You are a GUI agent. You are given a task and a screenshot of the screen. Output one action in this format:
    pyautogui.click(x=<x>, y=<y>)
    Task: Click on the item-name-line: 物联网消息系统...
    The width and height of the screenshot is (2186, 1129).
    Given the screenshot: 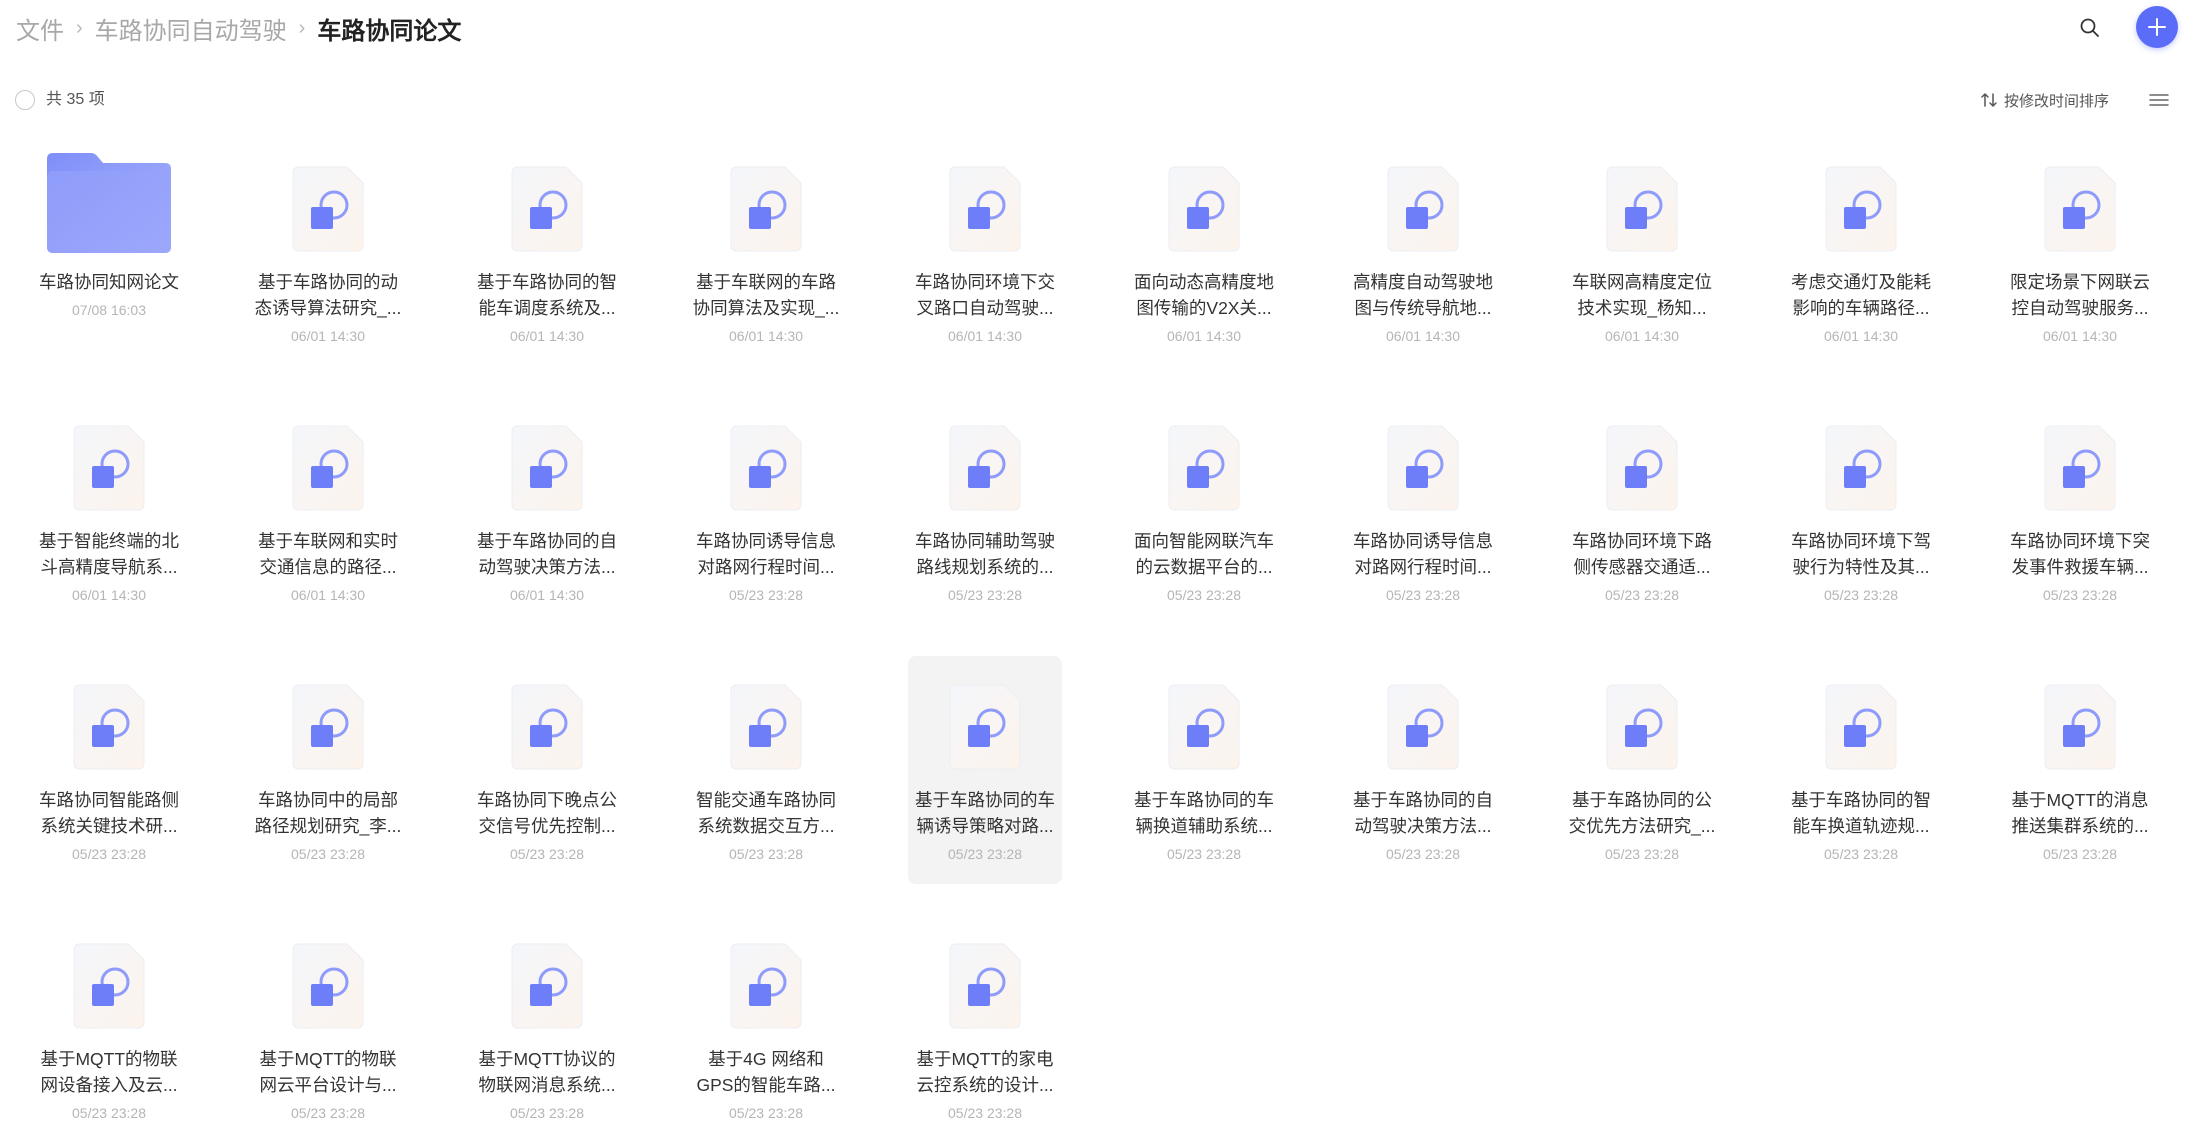 What is the action you would take?
    pyautogui.click(x=547, y=1085)
    